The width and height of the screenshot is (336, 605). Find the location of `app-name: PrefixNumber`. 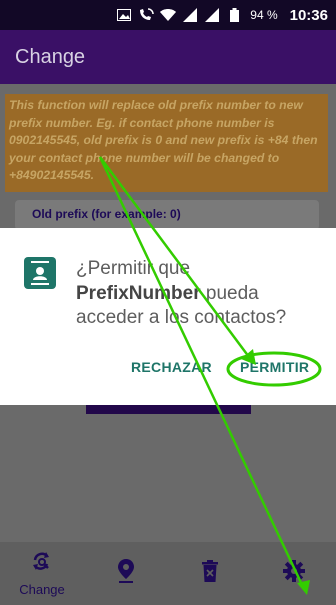

app-name: PrefixNumber is located at coordinates (138, 293).